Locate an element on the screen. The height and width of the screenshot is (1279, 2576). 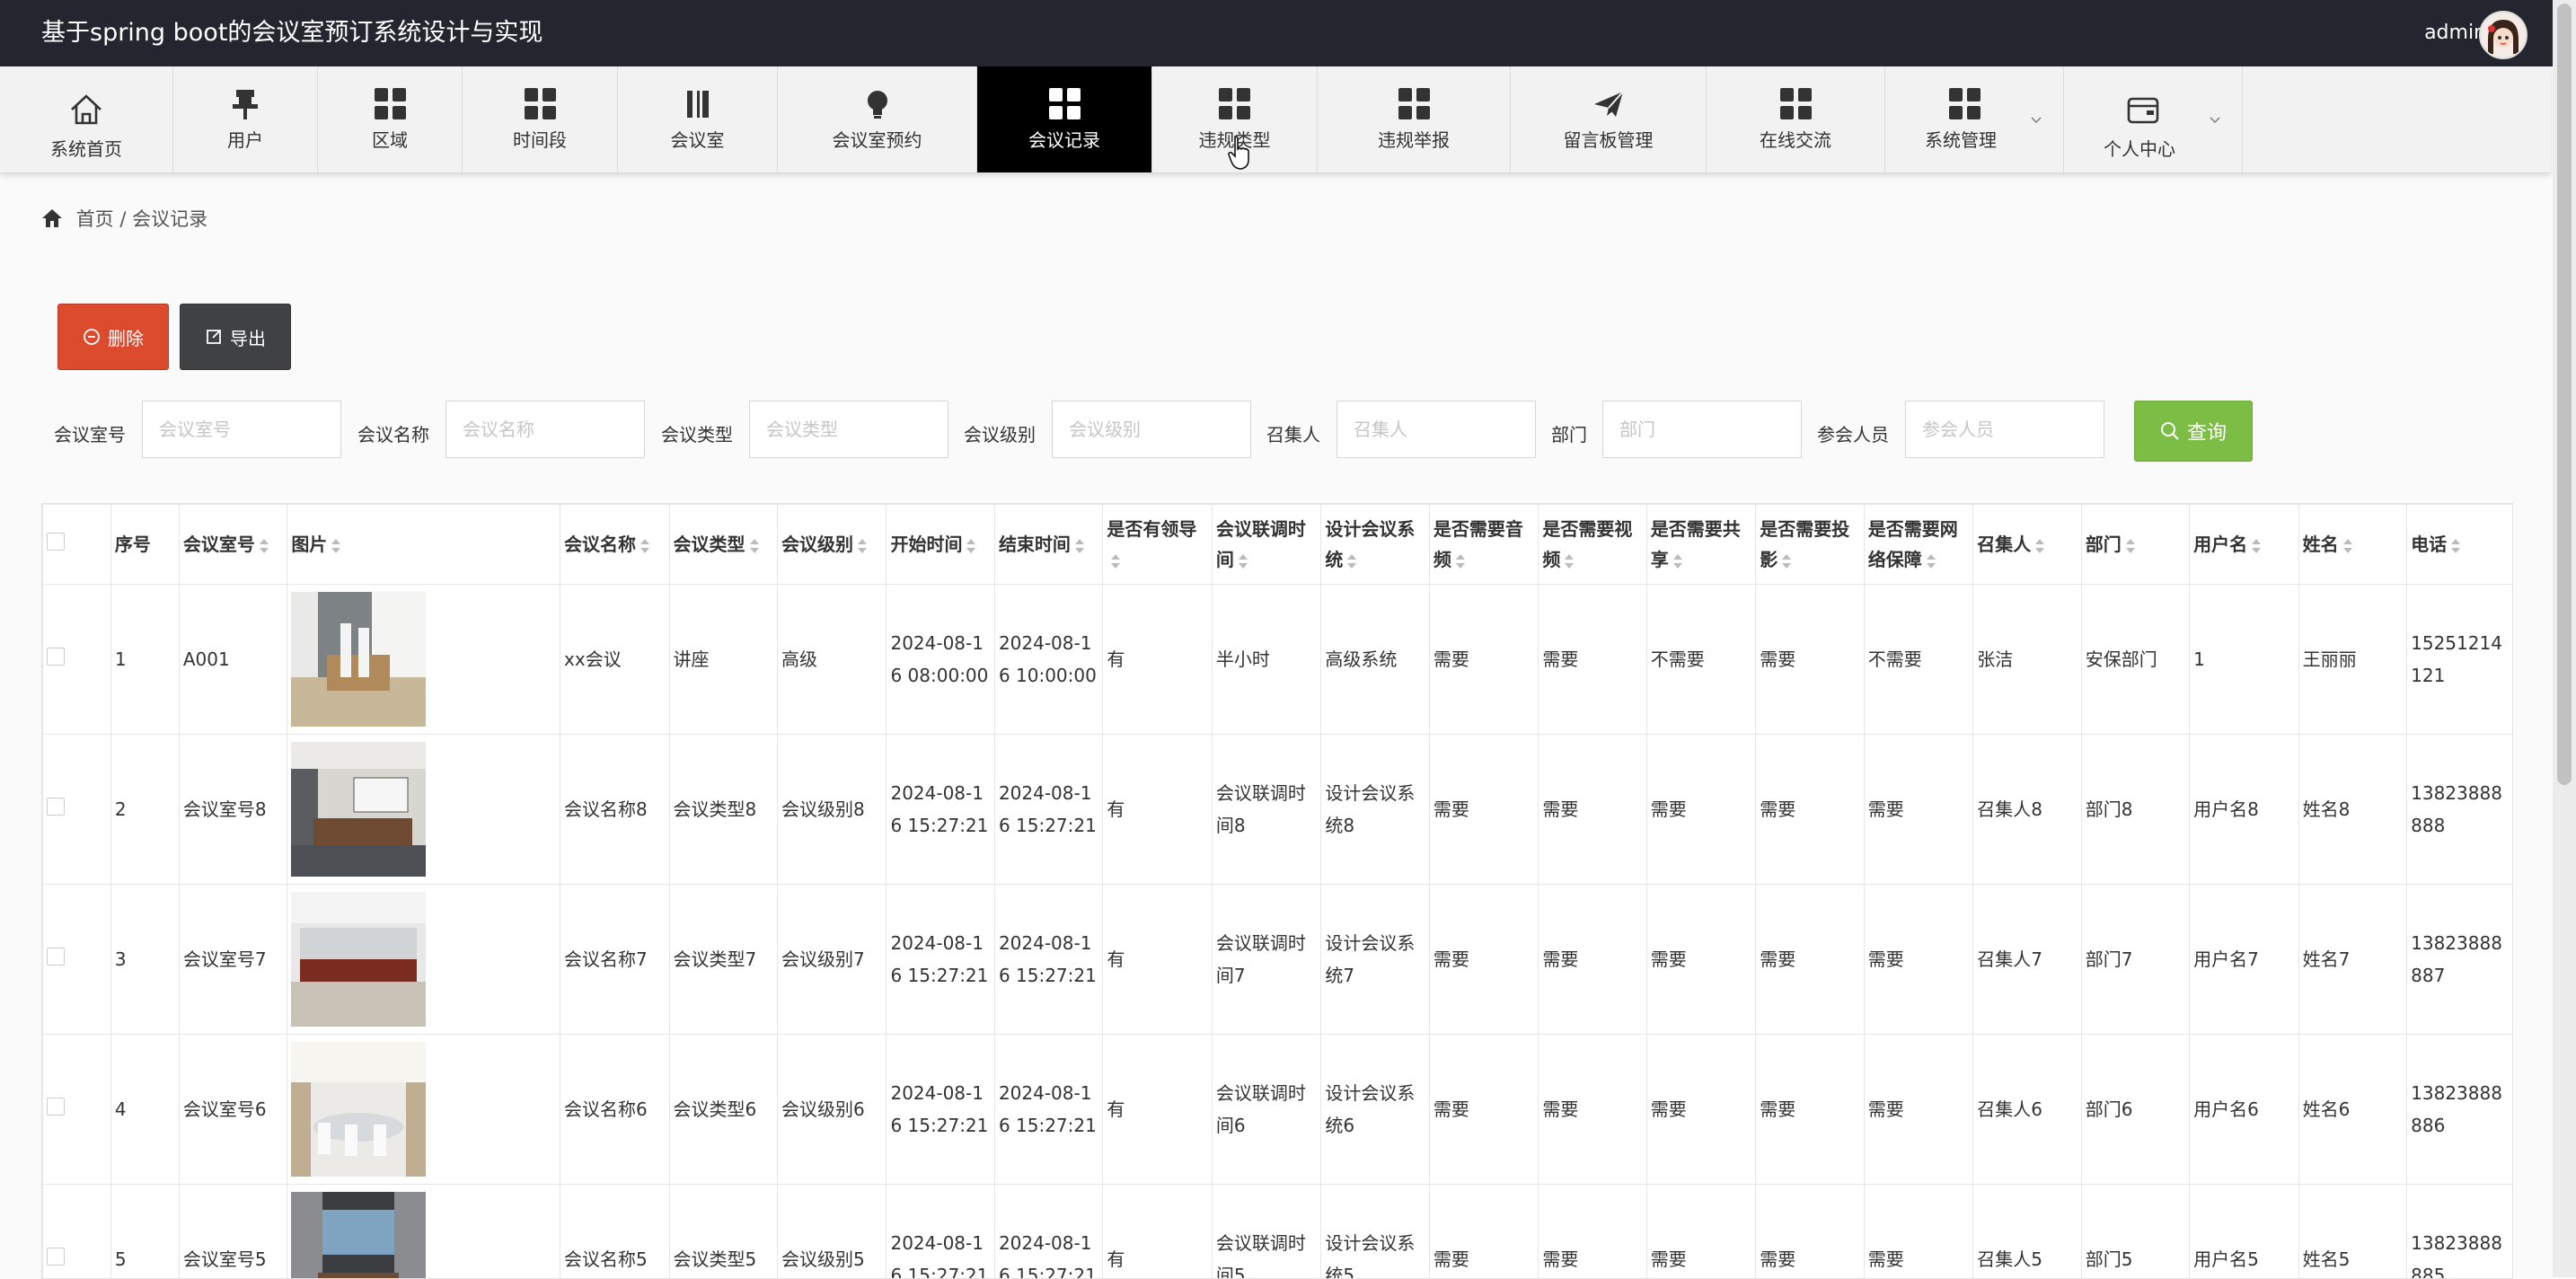
col-header: 开始时间 is located at coordinates (940, 545).